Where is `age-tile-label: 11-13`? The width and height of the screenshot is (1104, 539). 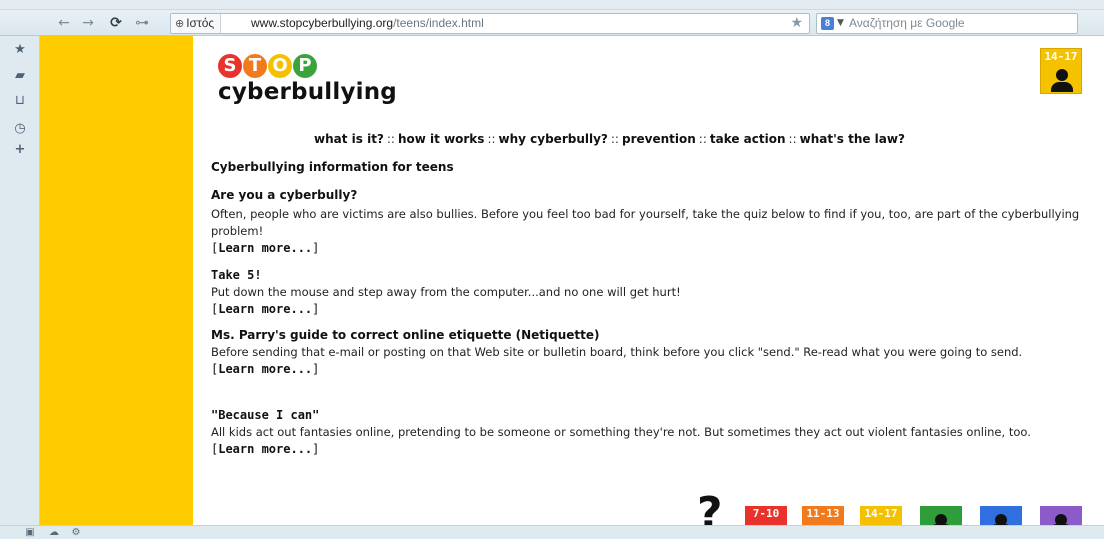
age-tile-label: 11-13 is located at coordinates (823, 513).